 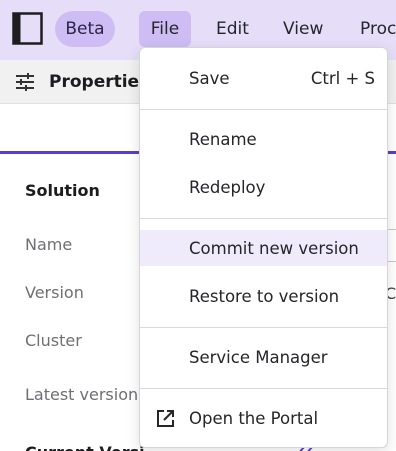 I want to click on menu-item-open-portal: Open the Portal, so click(x=263, y=418).